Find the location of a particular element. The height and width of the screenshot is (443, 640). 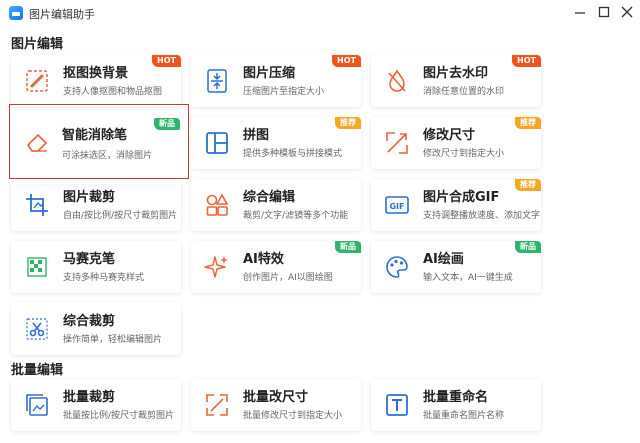

card-ai-effect: AI特效 创作图片，AI以图绘图 新品 is located at coordinates (276, 267).